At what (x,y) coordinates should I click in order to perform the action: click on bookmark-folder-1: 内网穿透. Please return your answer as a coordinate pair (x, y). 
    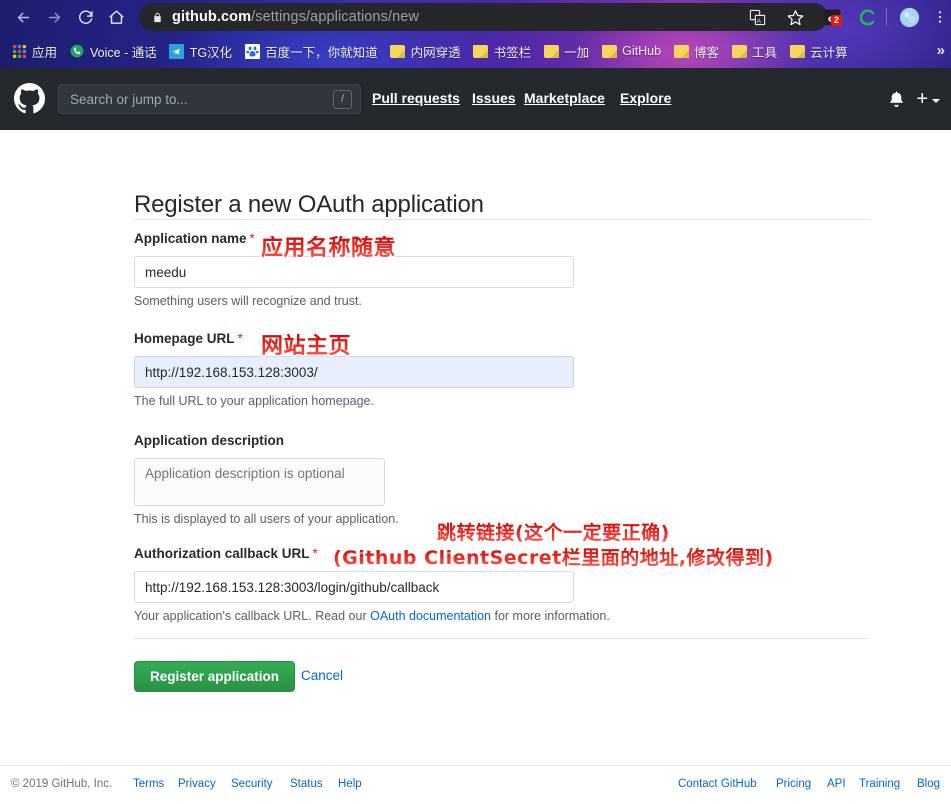
    Looking at the image, I should click on (425, 51).